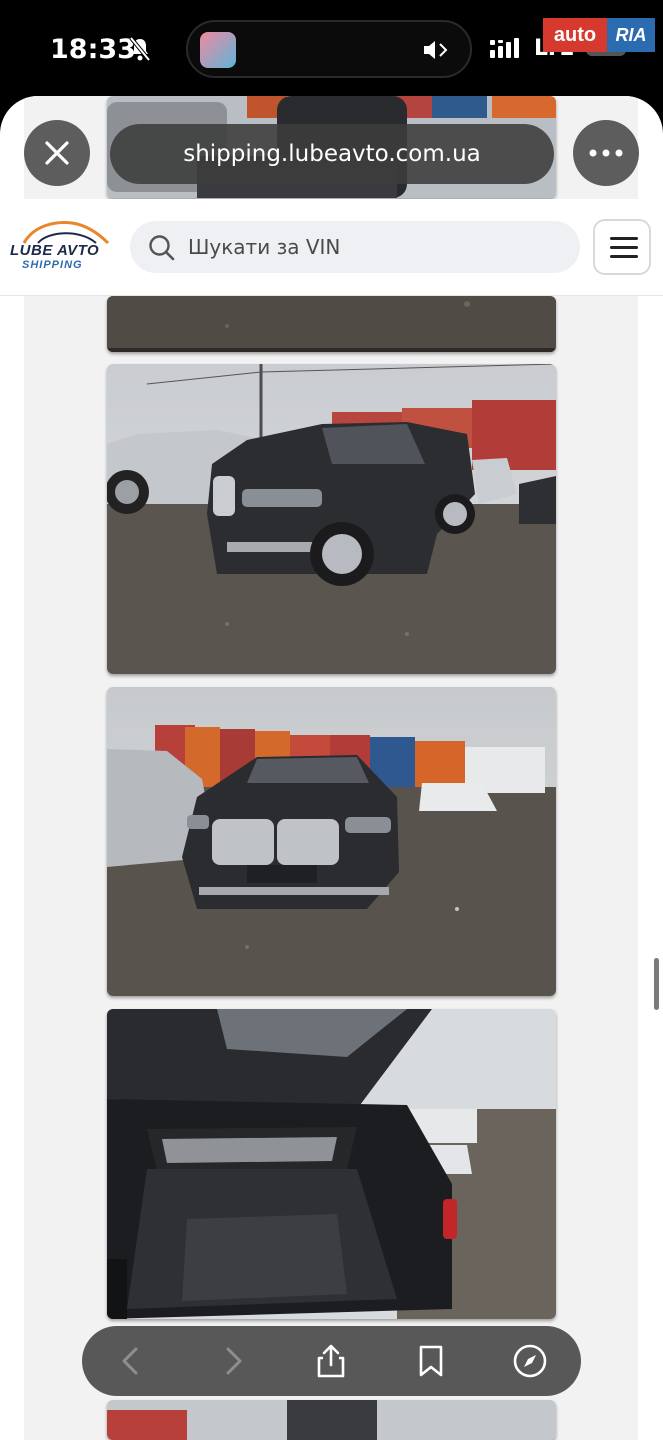 Image resolution: width=663 pixels, height=1440 pixels. Describe the element at coordinates (431, 1361) in the screenshot. I see `bookmarks-icon` at that location.